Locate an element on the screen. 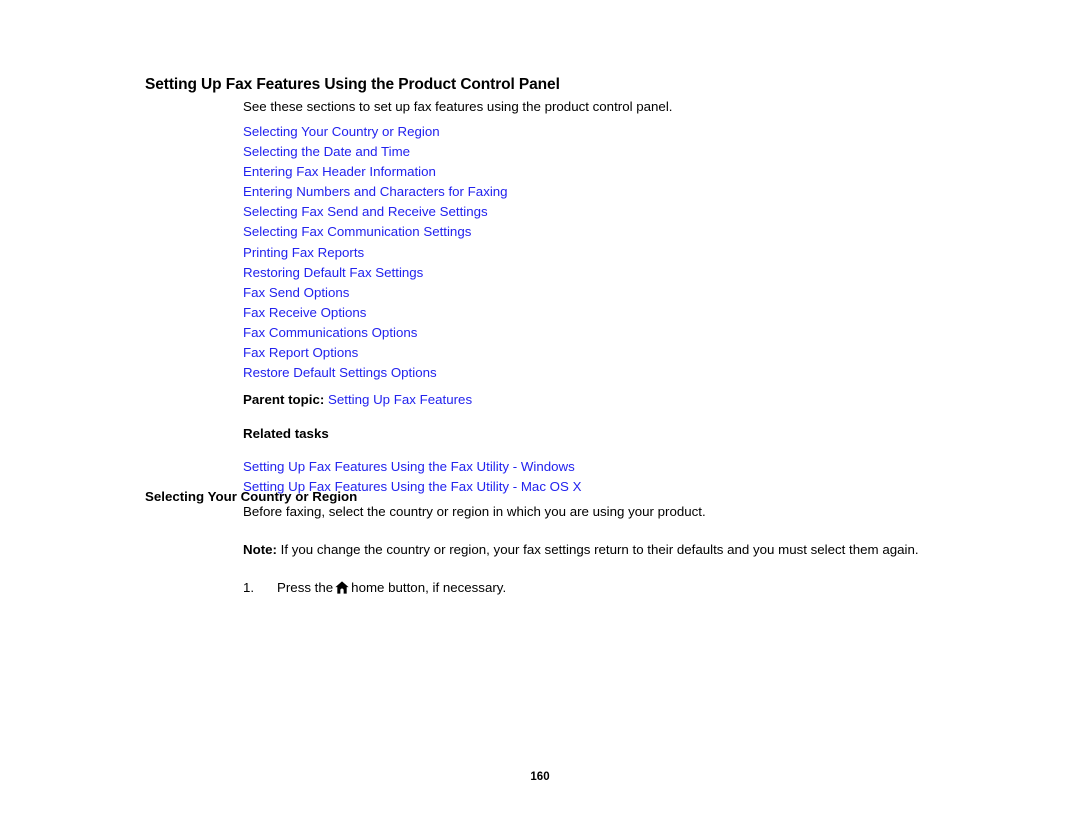 The image size is (1080, 834). home-icon is located at coordinates (342, 587).